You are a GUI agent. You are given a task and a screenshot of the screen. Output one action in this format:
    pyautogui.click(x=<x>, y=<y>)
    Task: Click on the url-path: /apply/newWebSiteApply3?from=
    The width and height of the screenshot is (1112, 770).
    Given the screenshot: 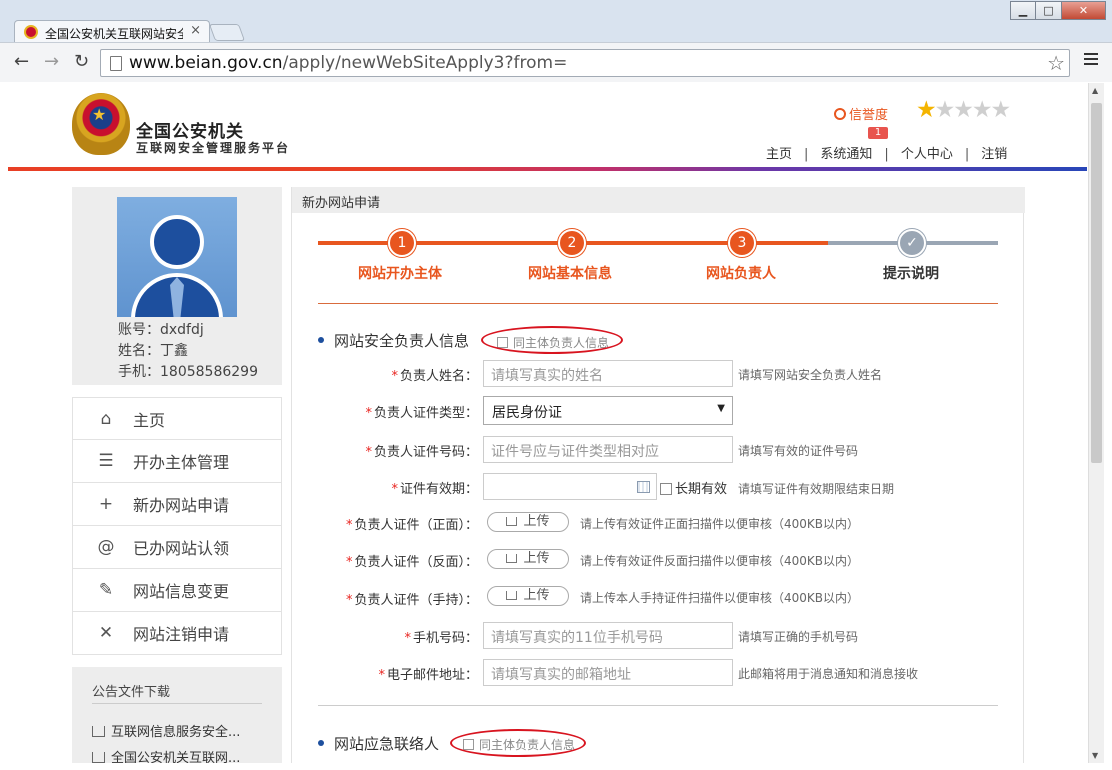 What is the action you would take?
    pyautogui.click(x=425, y=63)
    